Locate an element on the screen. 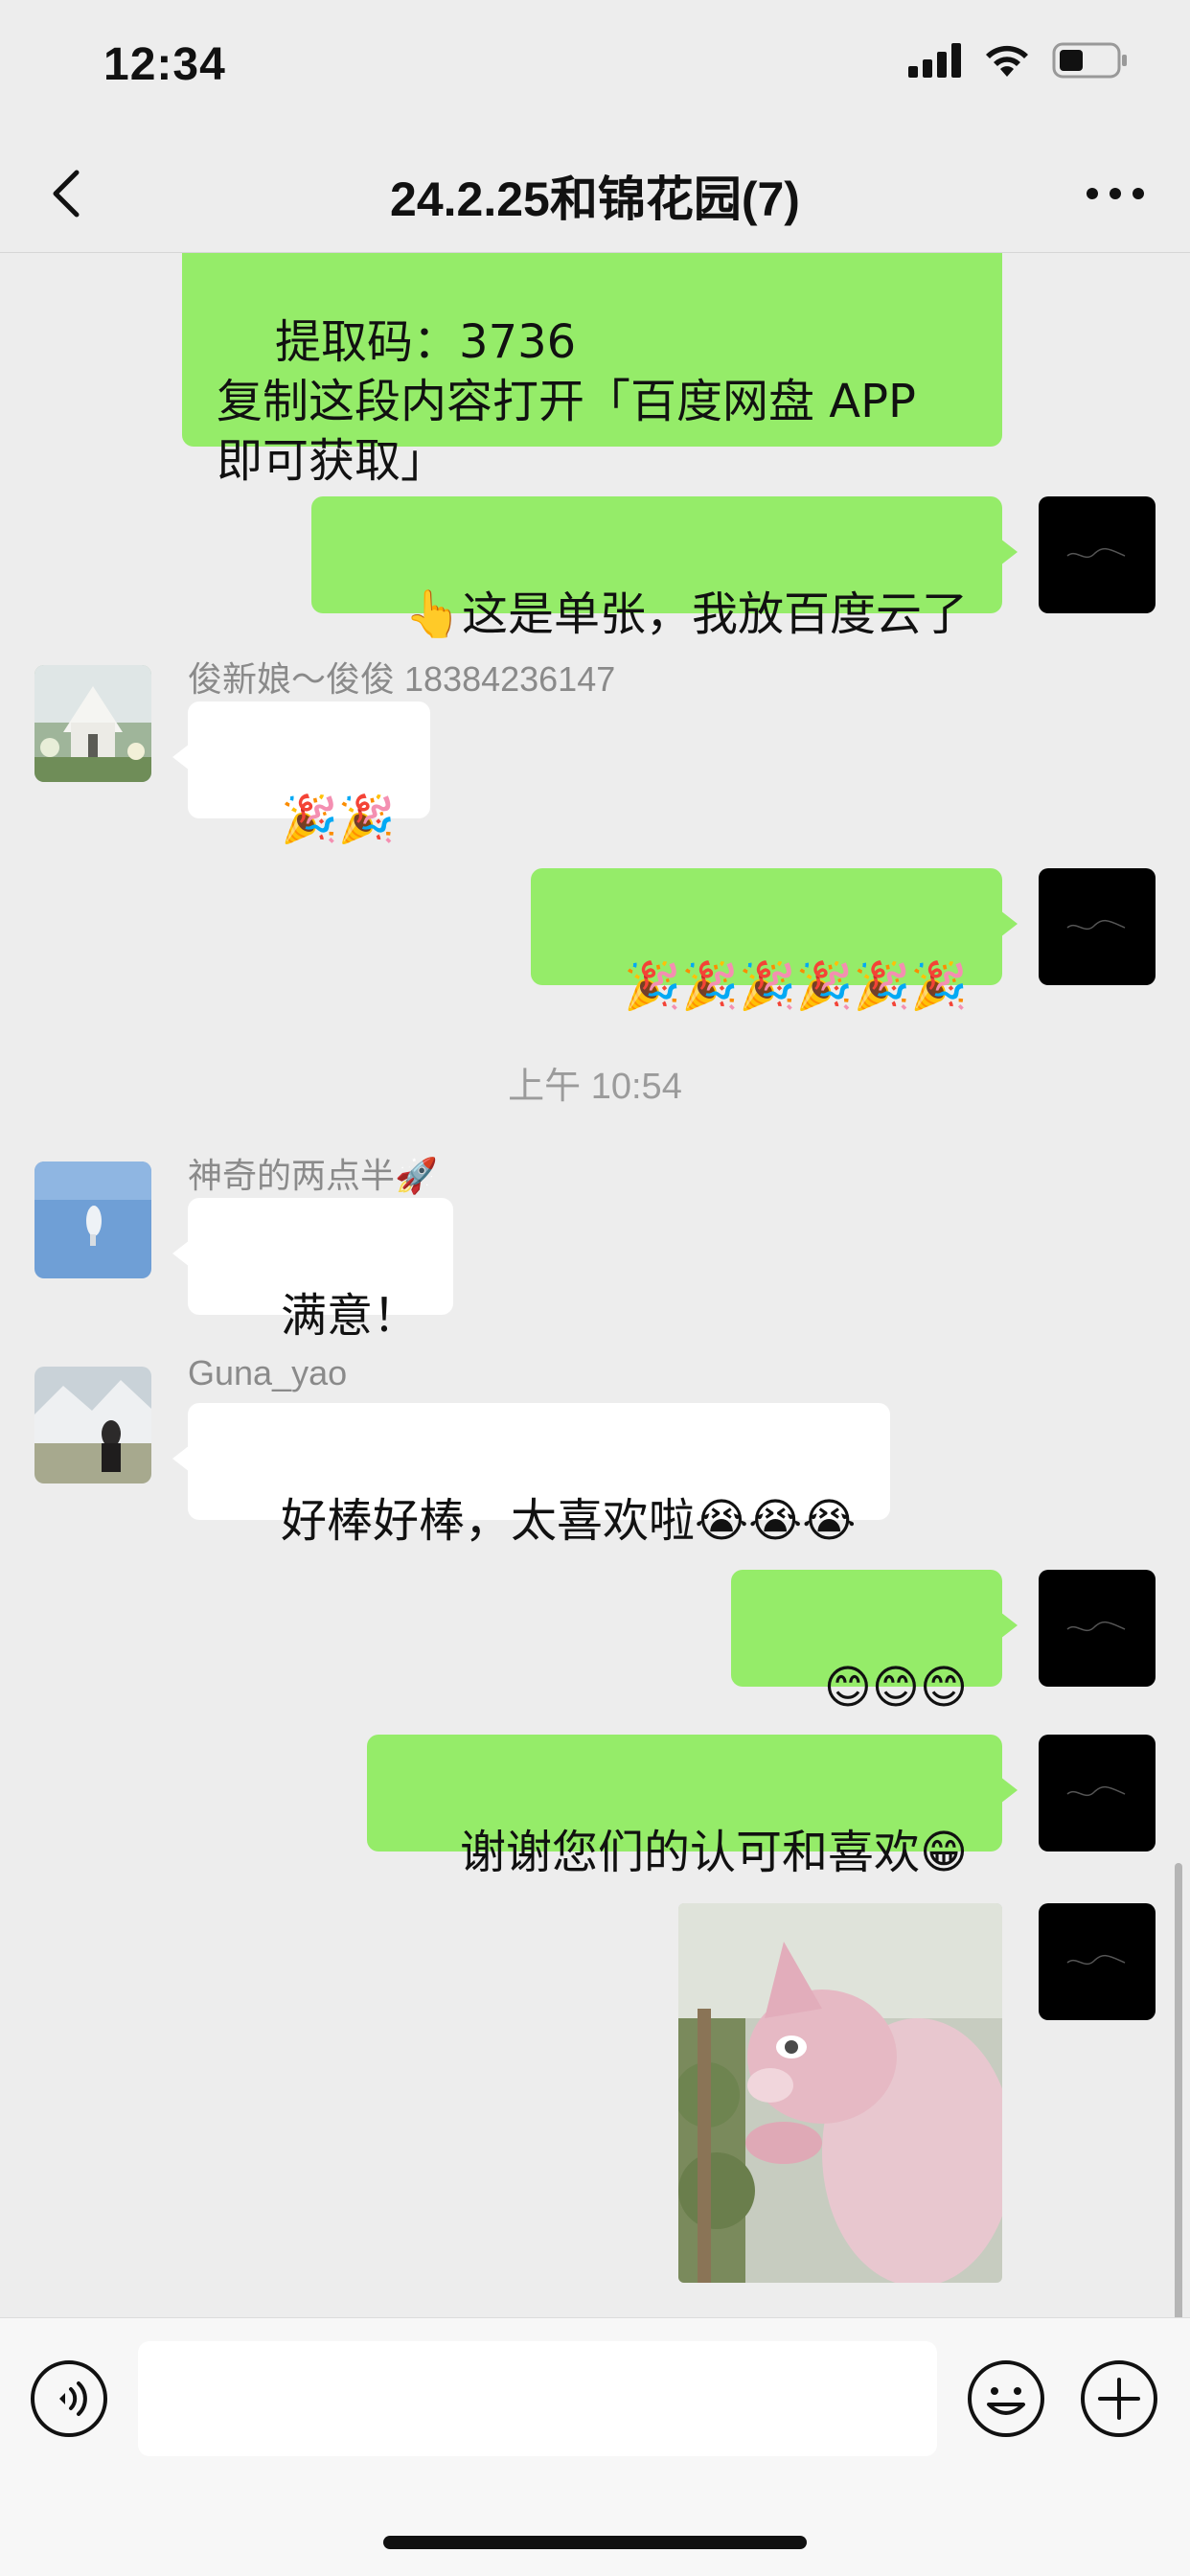  home-indicator is located at coordinates (595, 2542).